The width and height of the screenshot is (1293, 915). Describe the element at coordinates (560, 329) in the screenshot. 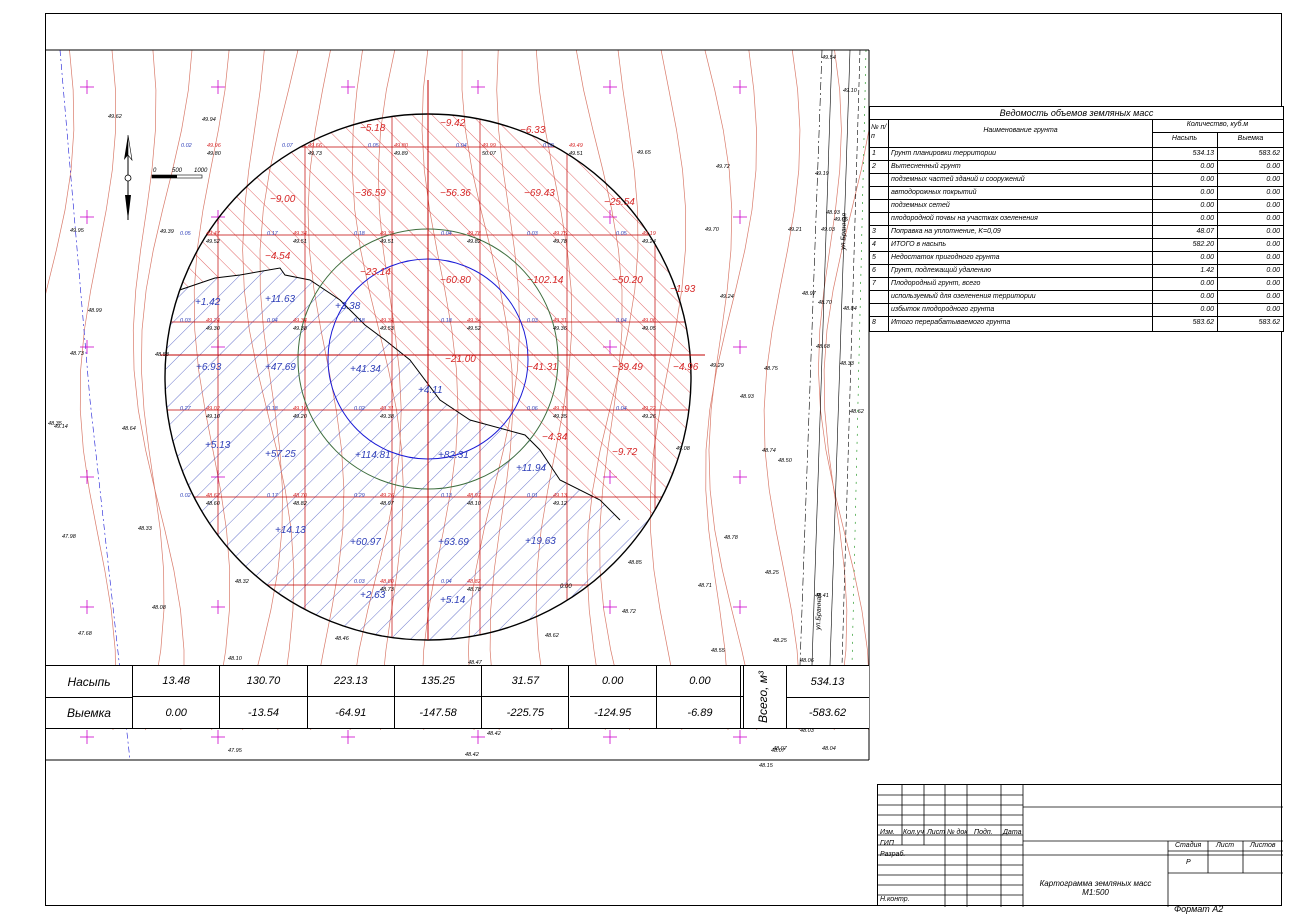

I see `node-existing: 49.36` at that location.